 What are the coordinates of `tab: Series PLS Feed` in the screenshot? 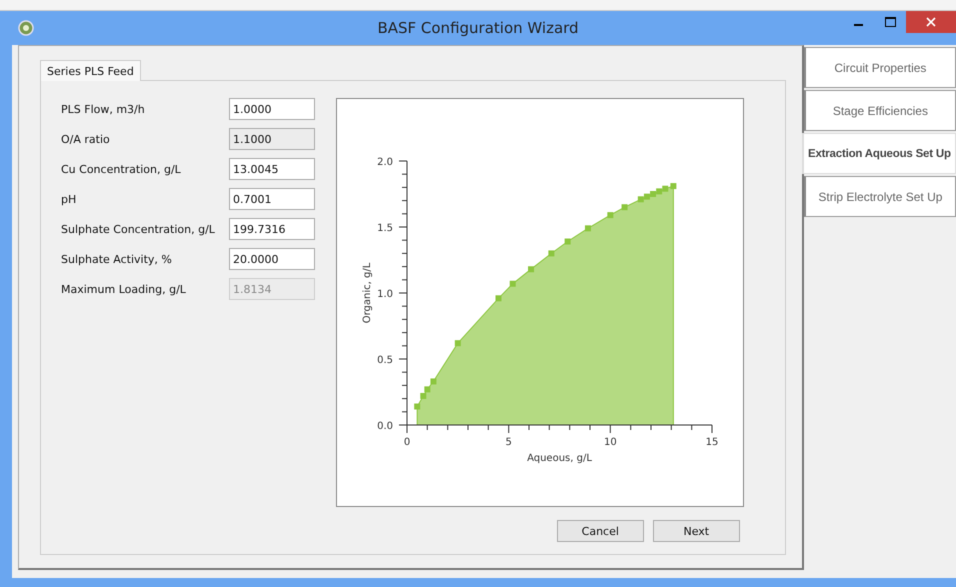 It's located at (90, 70).